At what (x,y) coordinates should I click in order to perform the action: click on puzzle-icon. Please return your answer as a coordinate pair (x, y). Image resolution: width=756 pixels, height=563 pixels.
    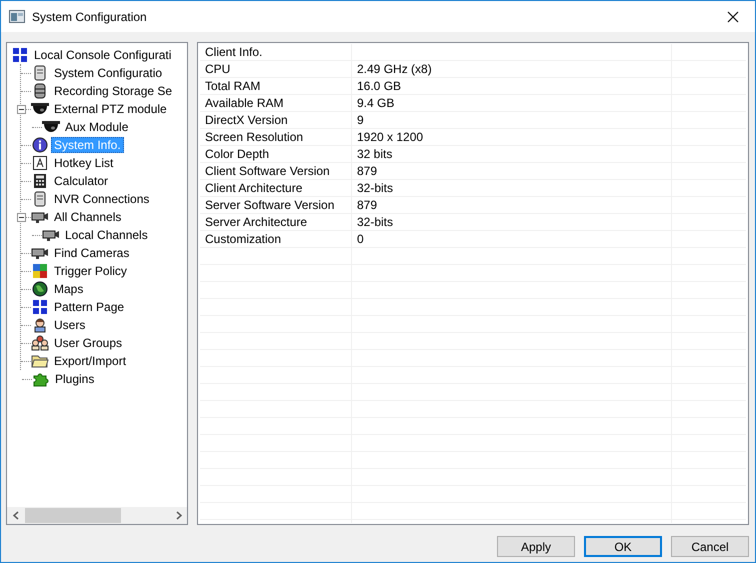
    Looking at the image, I should click on (41, 379).